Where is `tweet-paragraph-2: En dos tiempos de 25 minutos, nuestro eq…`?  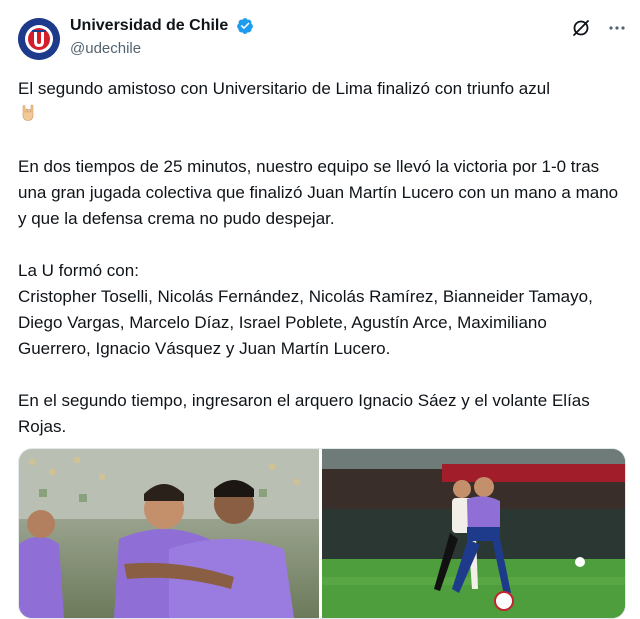 tweet-paragraph-2: En dos tiempos de 25 minutos, nuestro eq… is located at coordinates (318, 192).